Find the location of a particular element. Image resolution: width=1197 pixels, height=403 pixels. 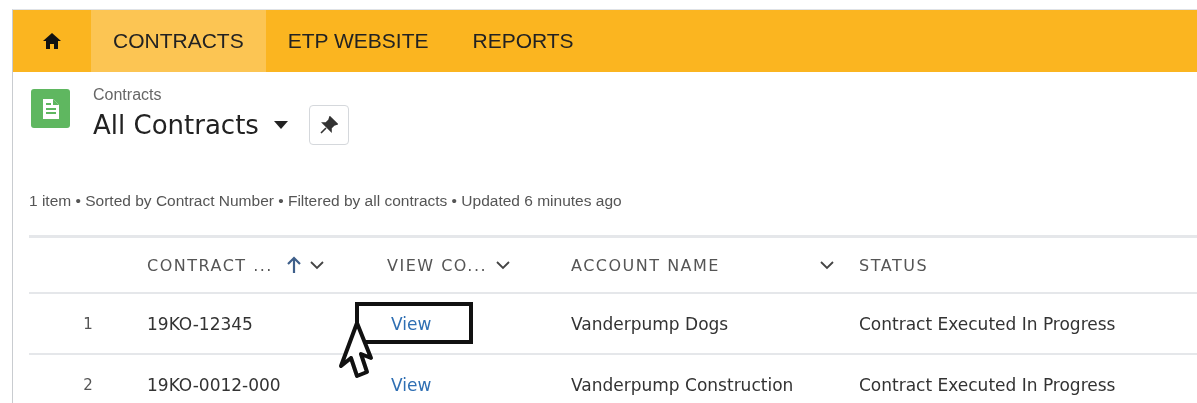

table-cell: Vanderpump Dogs is located at coordinates (650, 323).